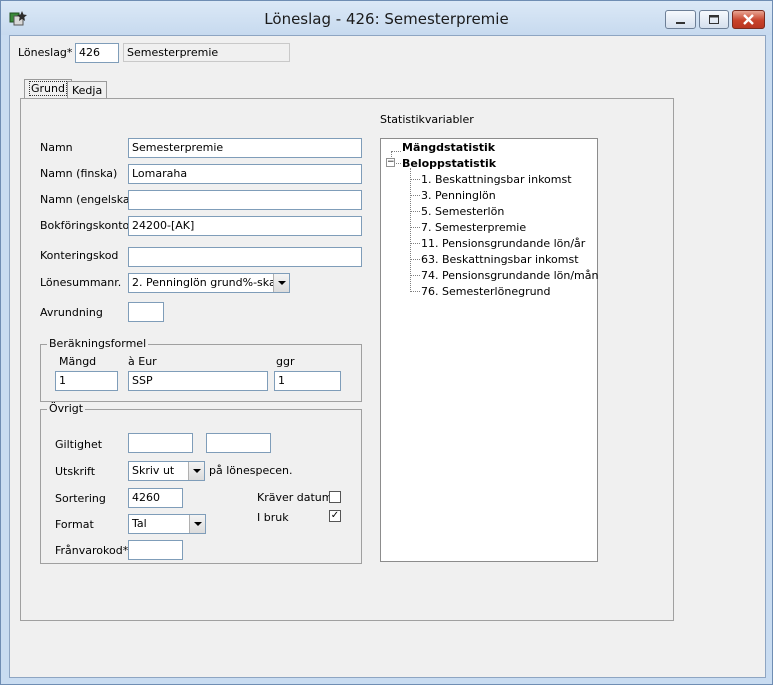 The image size is (773, 685). What do you see at coordinates (45, 52) in the screenshot?
I see `loneslag-label: Löneslag*` at bounding box center [45, 52].